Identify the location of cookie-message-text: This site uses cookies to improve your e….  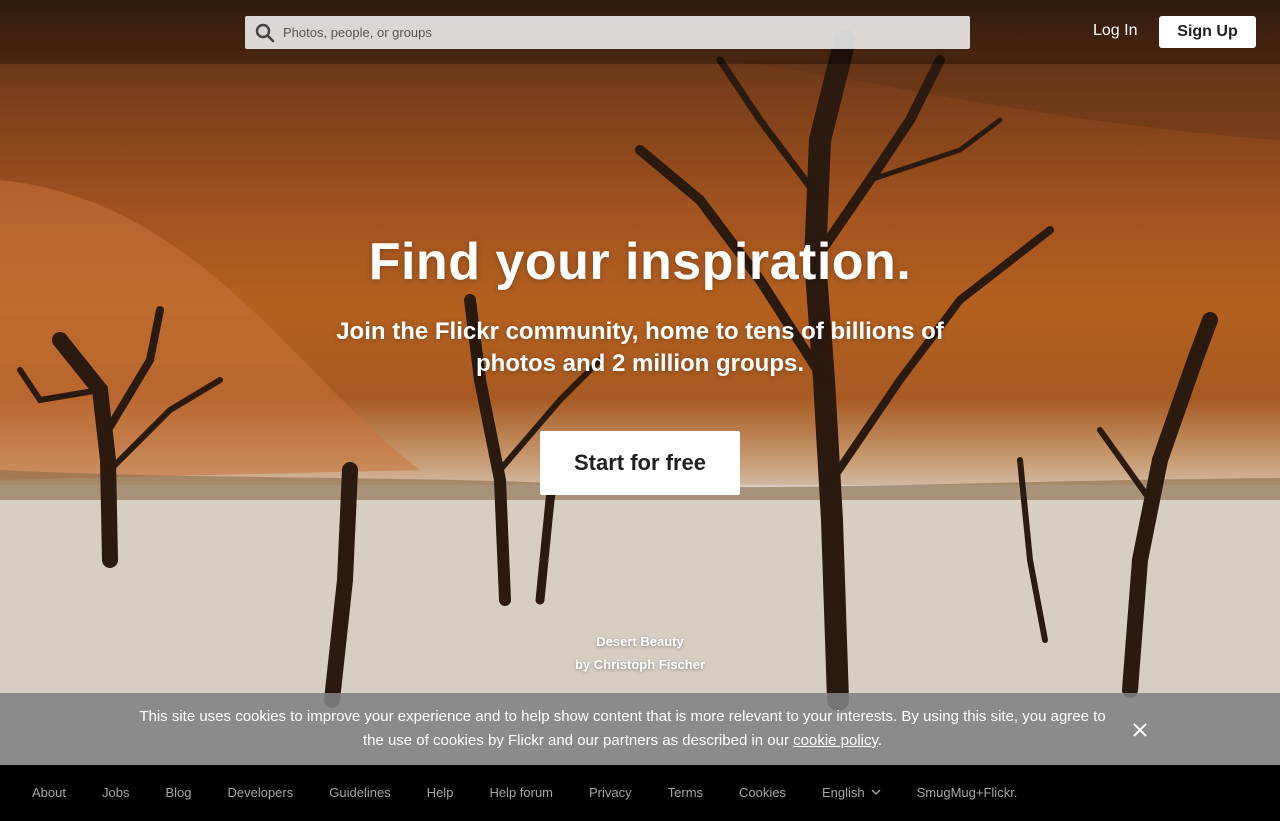
(622, 728).